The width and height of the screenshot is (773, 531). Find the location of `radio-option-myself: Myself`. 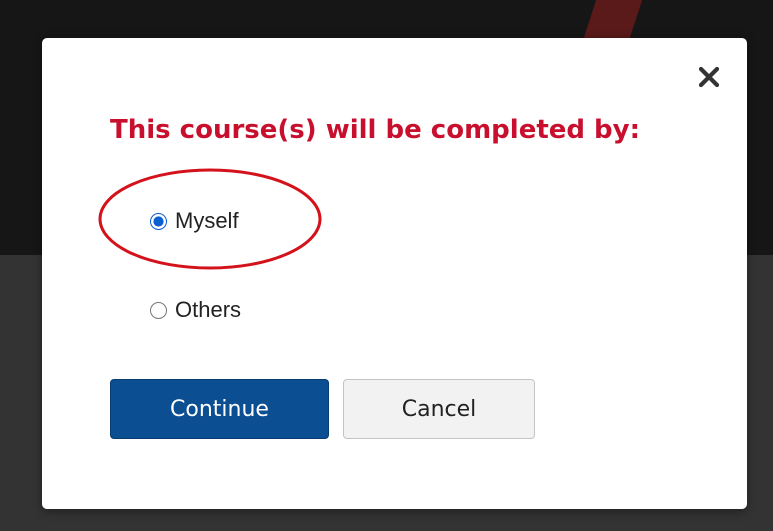

radio-option-myself: Myself is located at coordinates (194, 221).